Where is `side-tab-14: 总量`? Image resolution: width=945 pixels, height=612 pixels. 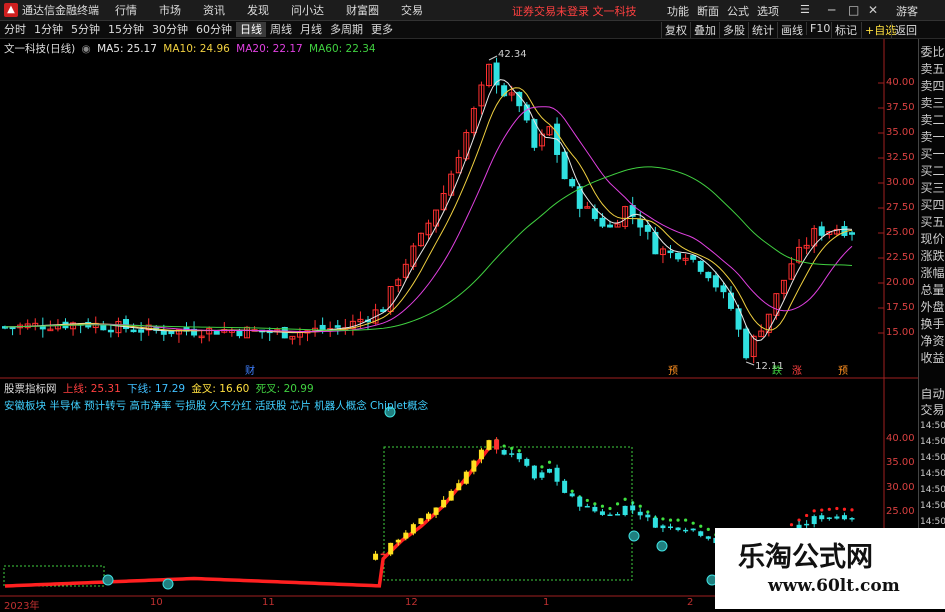 side-tab-14: 总量 is located at coordinates (932, 290).